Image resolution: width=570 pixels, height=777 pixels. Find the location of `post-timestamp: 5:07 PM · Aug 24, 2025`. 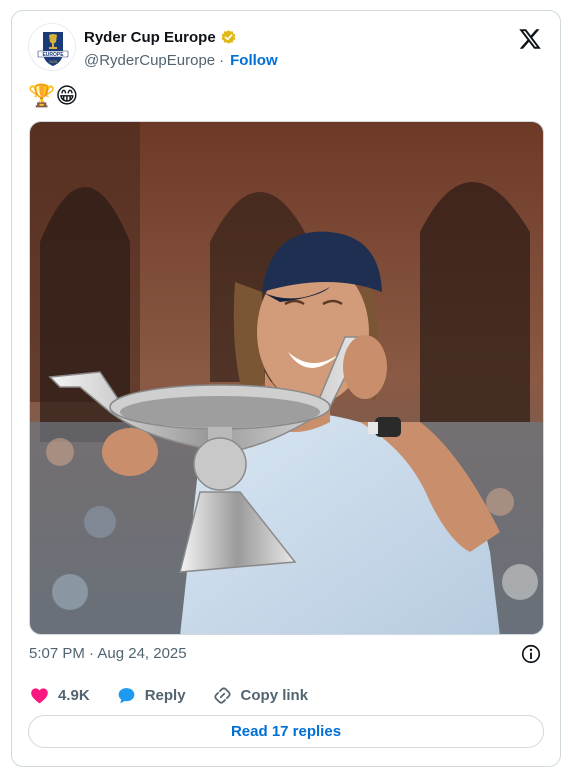

post-timestamp: 5:07 PM · Aug 24, 2025 is located at coordinates (108, 653).